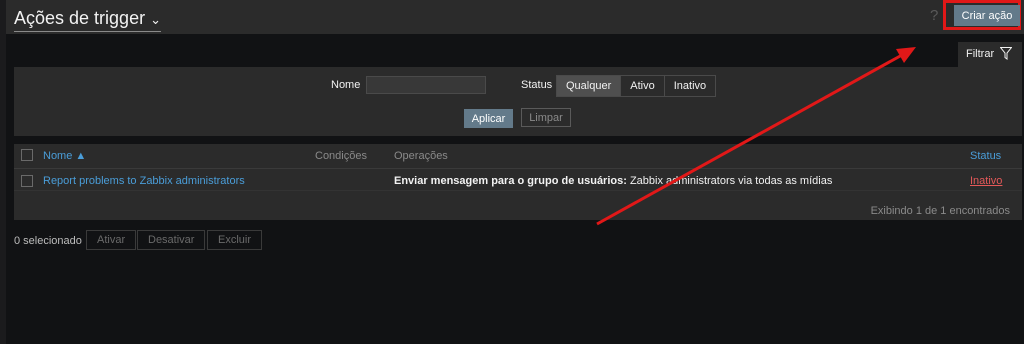 Image resolution: width=1024 pixels, height=344 pixels. What do you see at coordinates (488, 118) in the screenshot?
I see `apply-button: Aplicar` at bounding box center [488, 118].